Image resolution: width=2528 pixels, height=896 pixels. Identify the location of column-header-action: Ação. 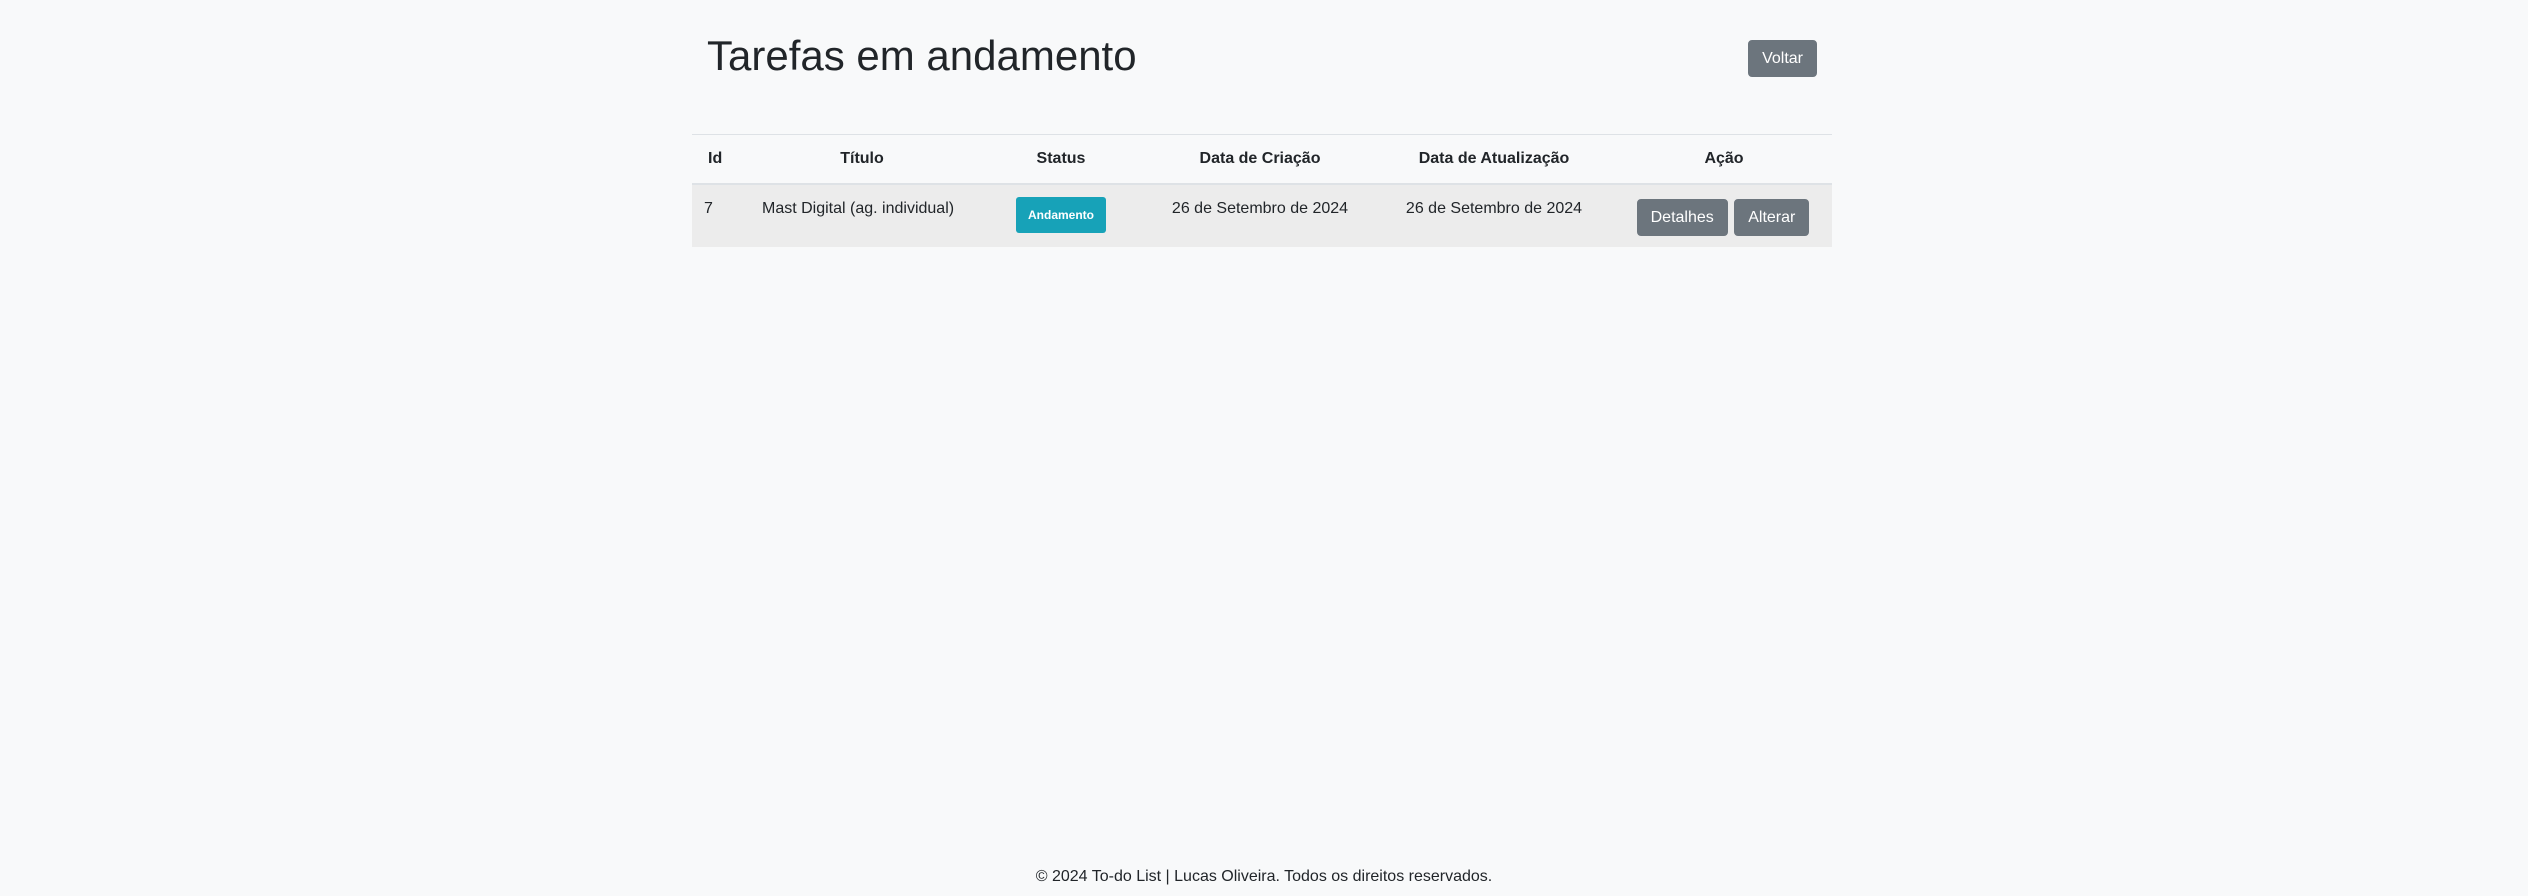
(1724, 159).